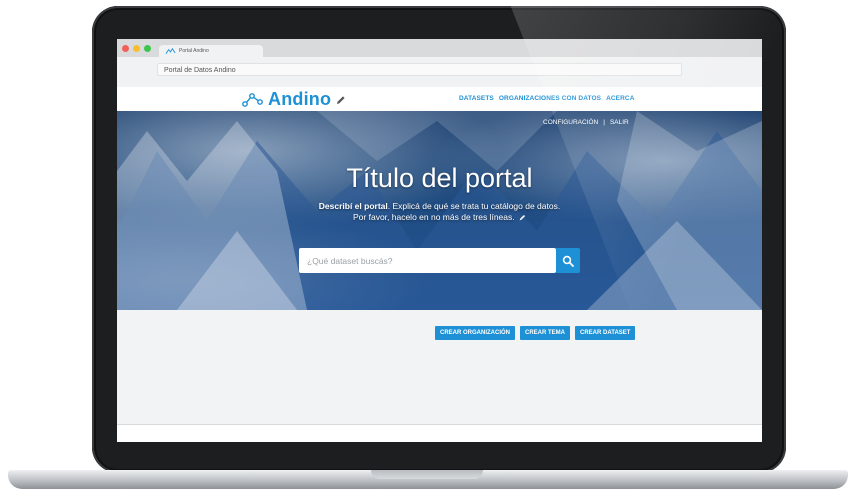 This screenshot has height=497, width=856. What do you see at coordinates (570, 122) in the screenshot?
I see `settings-link: CONFIGURACIÓN` at bounding box center [570, 122].